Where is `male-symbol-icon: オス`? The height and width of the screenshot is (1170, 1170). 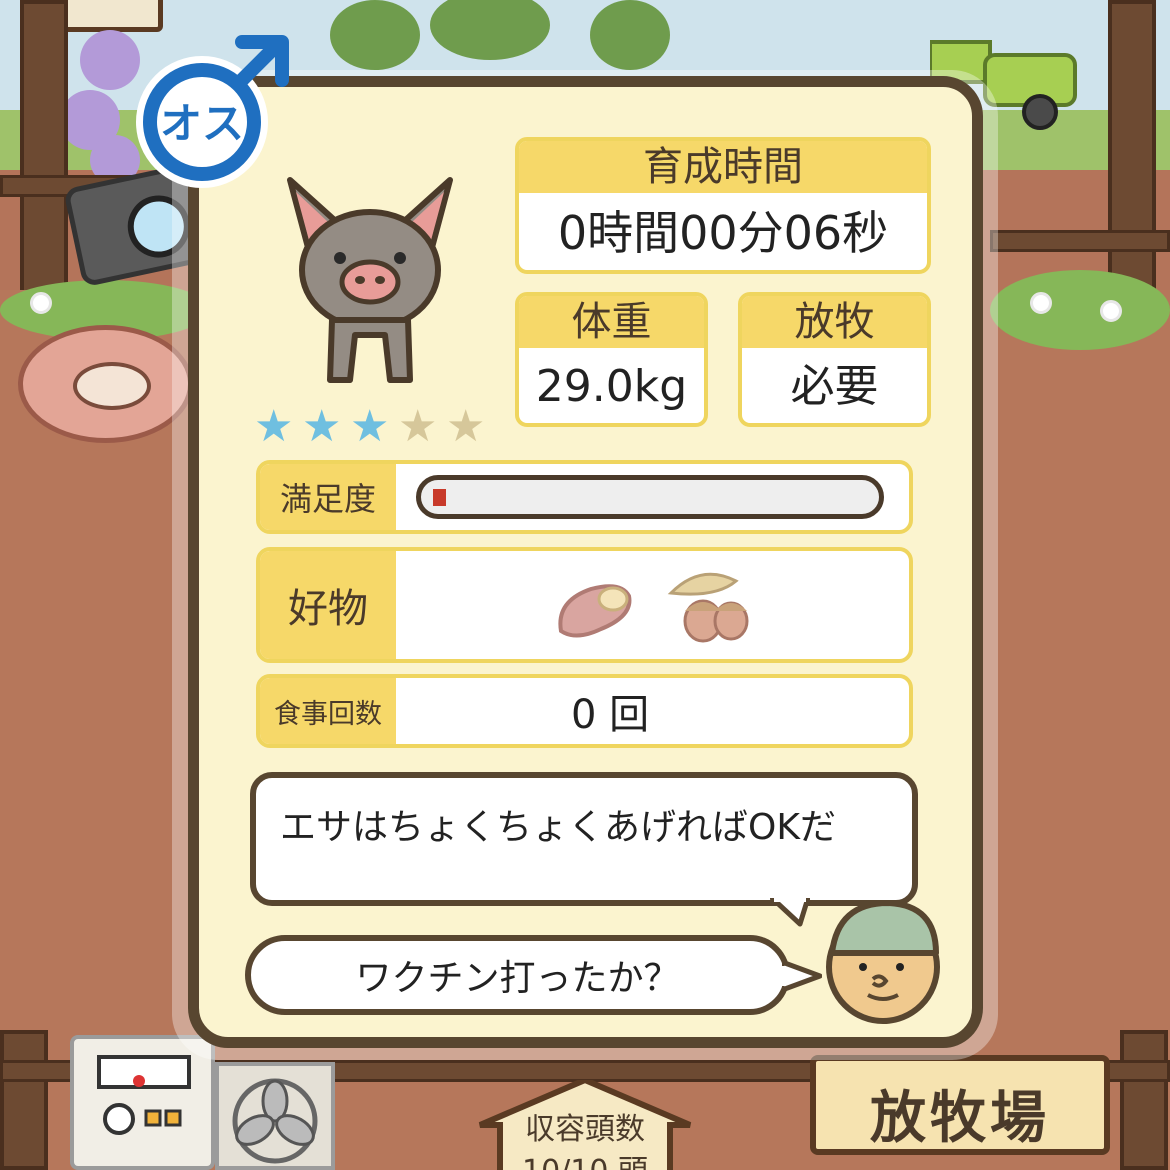
male-symbol-icon: オス is located at coordinates (212, 111).